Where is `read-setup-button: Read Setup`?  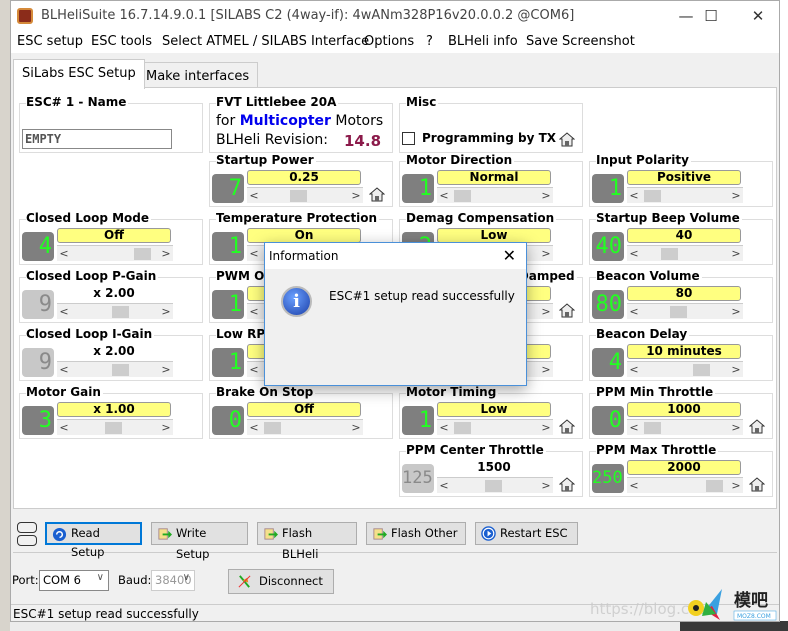
read-setup-button: Read Setup is located at coordinates (93, 540).